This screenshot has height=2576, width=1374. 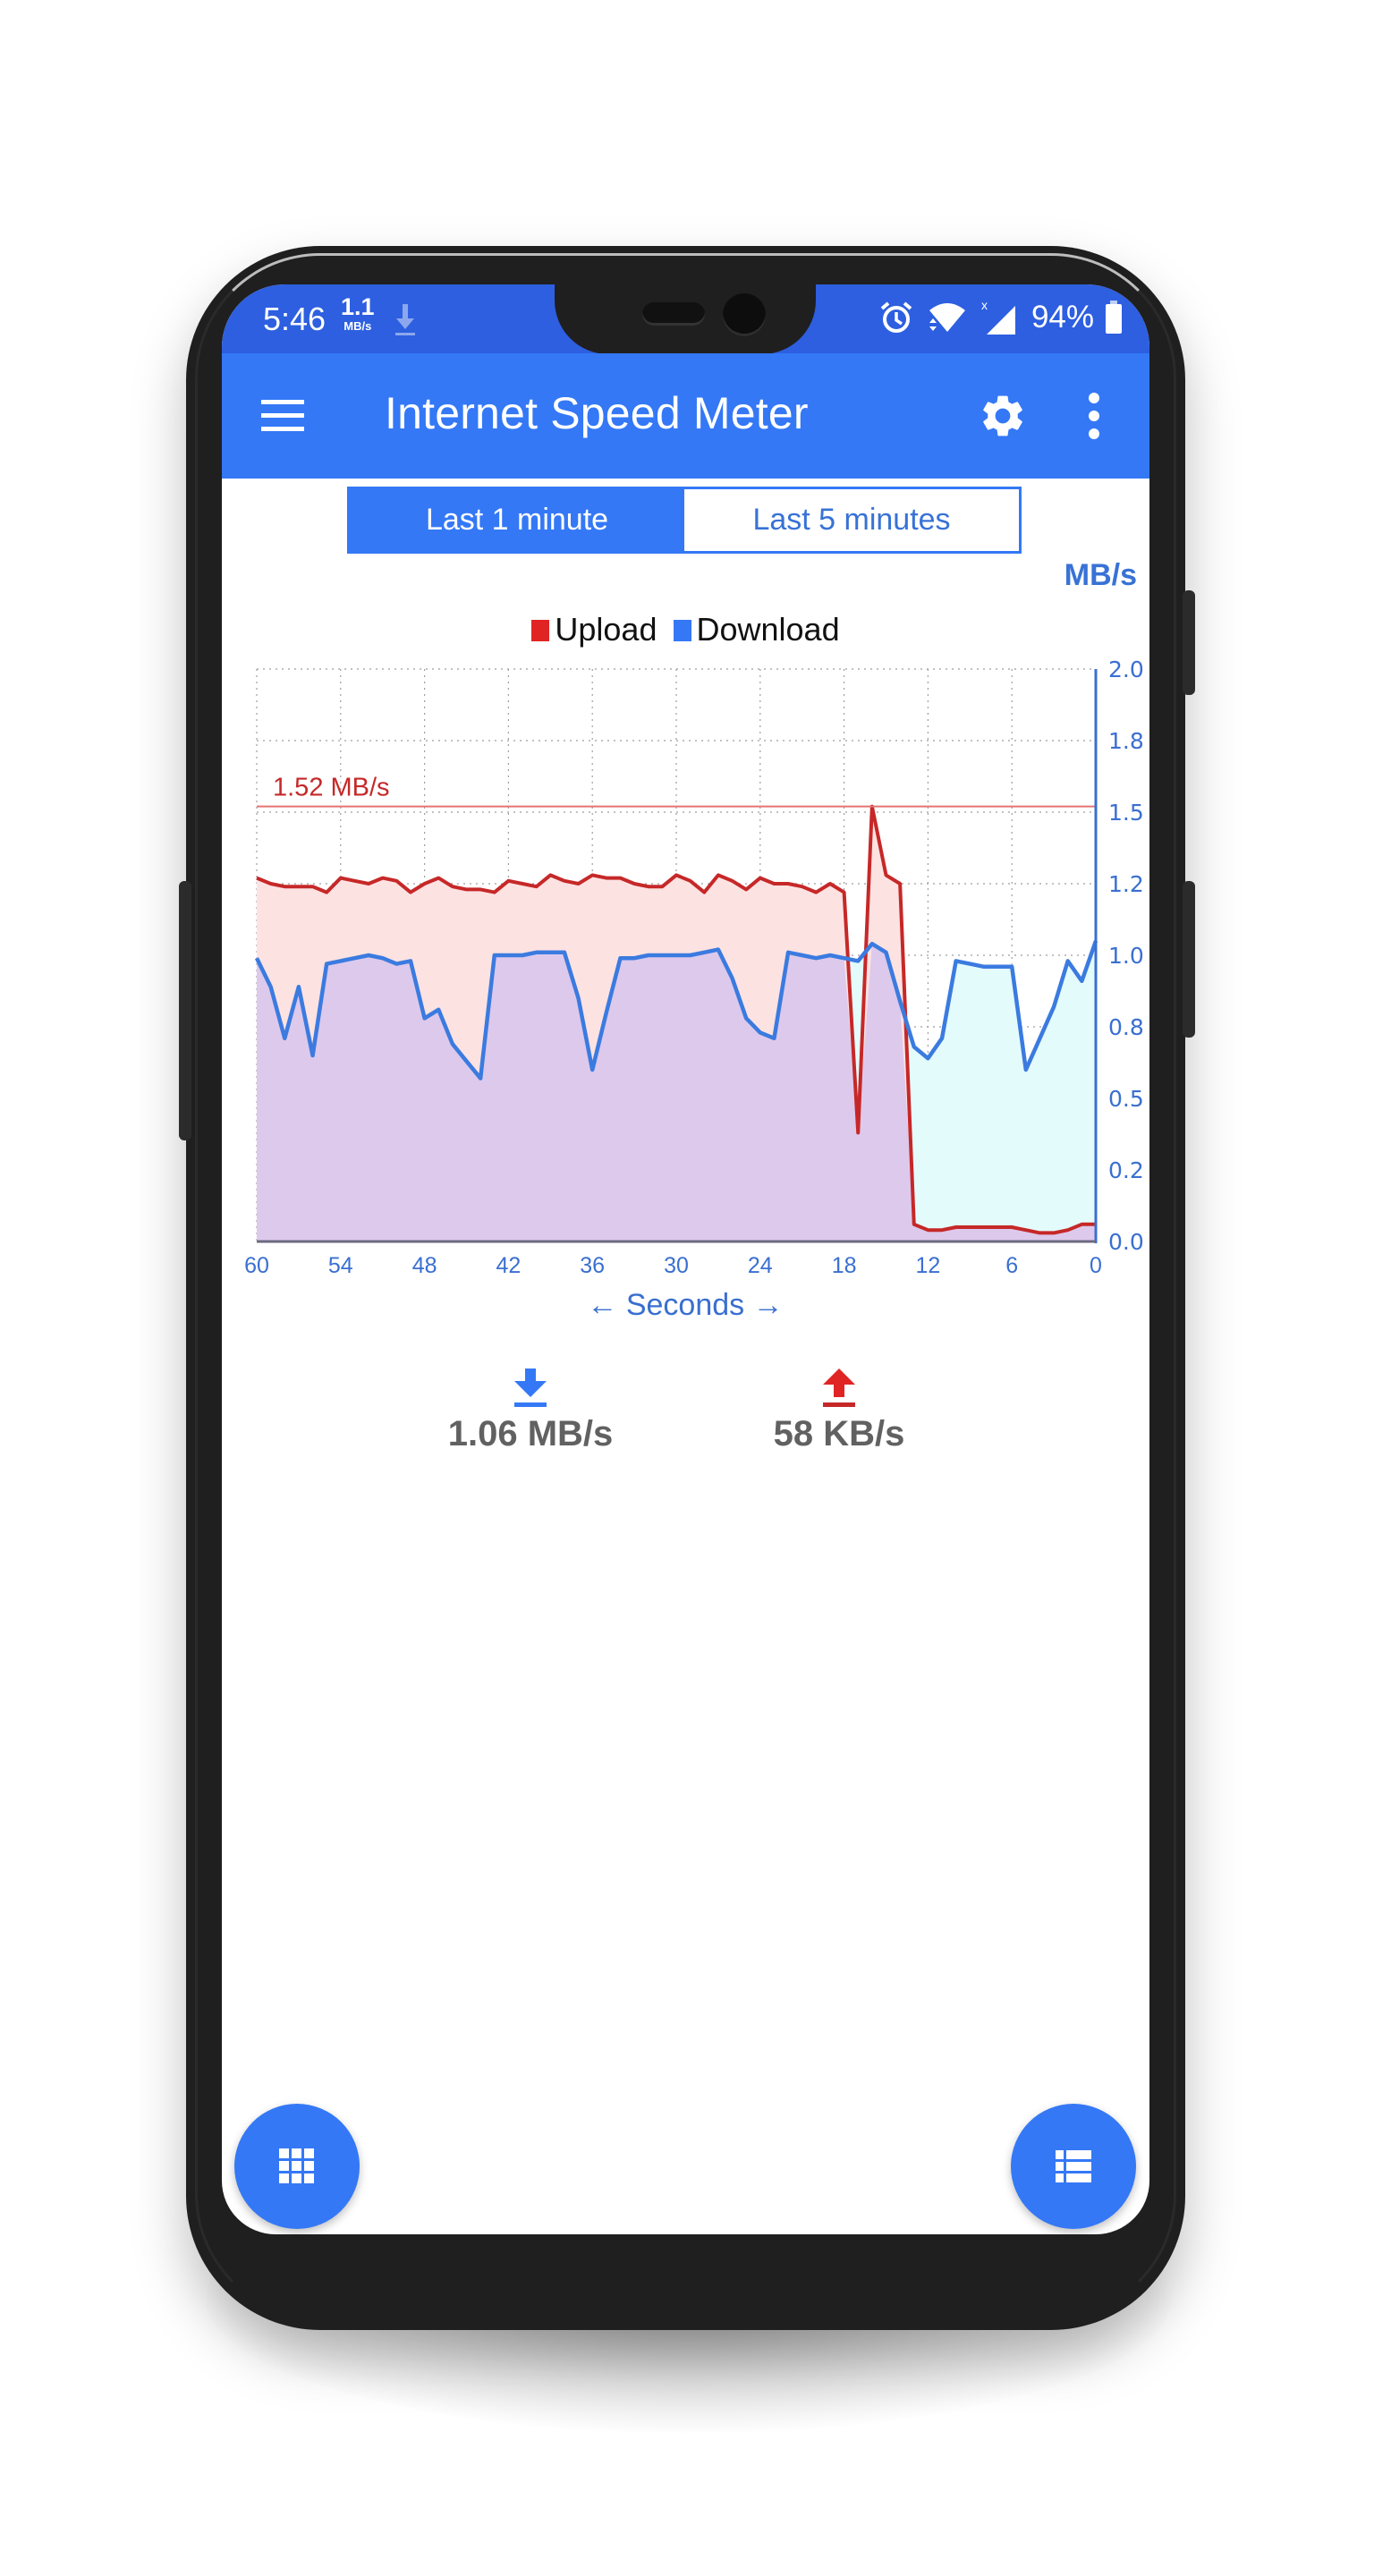 What do you see at coordinates (1126, 1099) in the screenshot?
I see `y-tick-label: 0.5` at bounding box center [1126, 1099].